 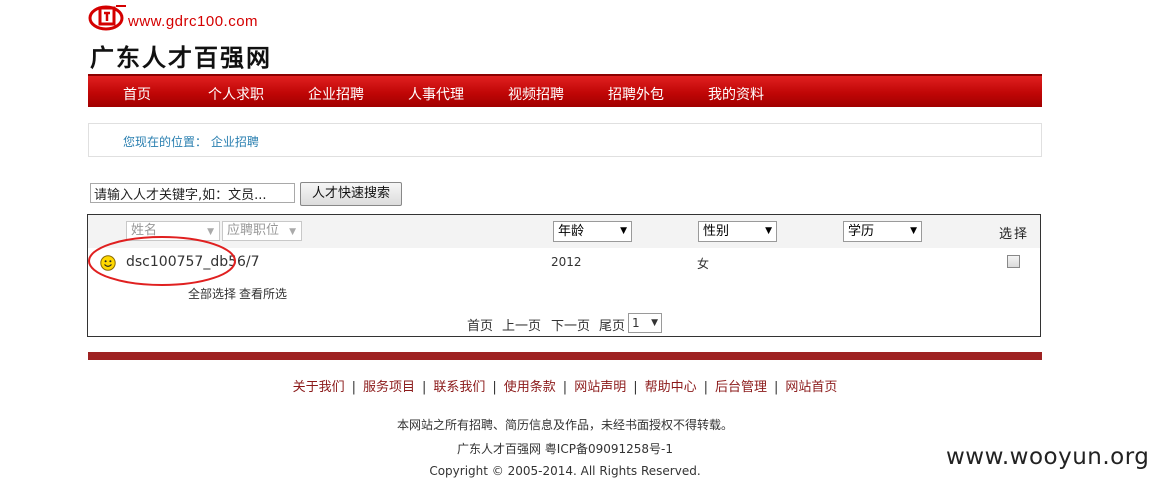 What do you see at coordinates (703, 264) in the screenshot?
I see `candidate-gender: 女` at bounding box center [703, 264].